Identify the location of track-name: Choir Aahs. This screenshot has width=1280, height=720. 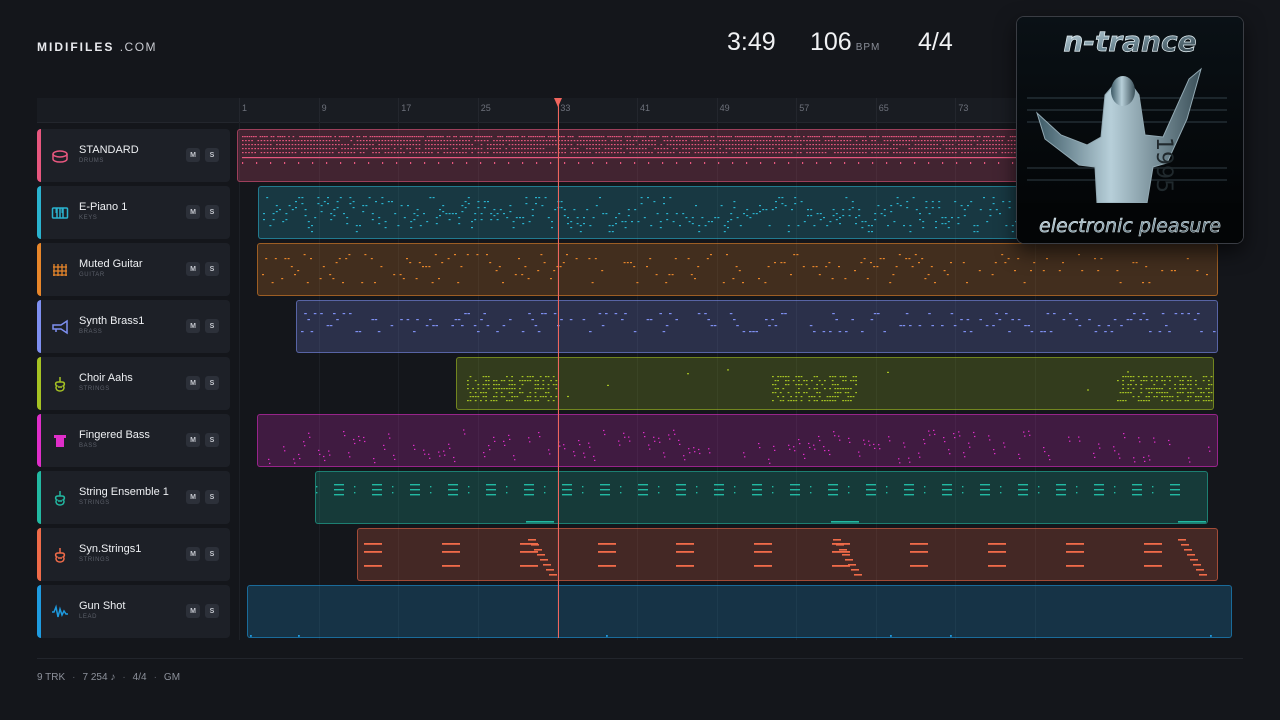
(106, 378).